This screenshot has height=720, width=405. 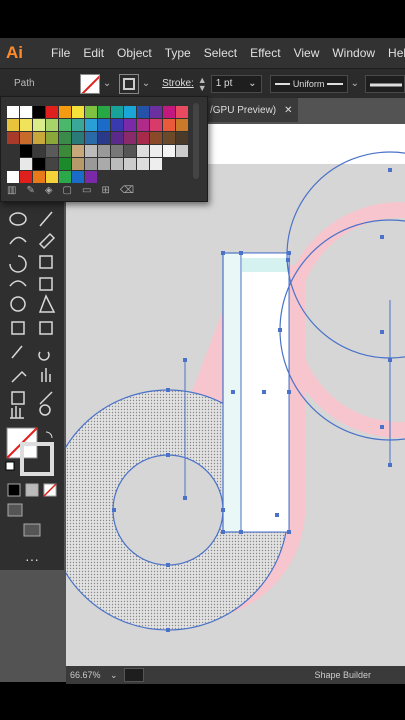 What do you see at coordinates (46, 262) in the screenshot?
I see `scale-tool-icon` at bounding box center [46, 262].